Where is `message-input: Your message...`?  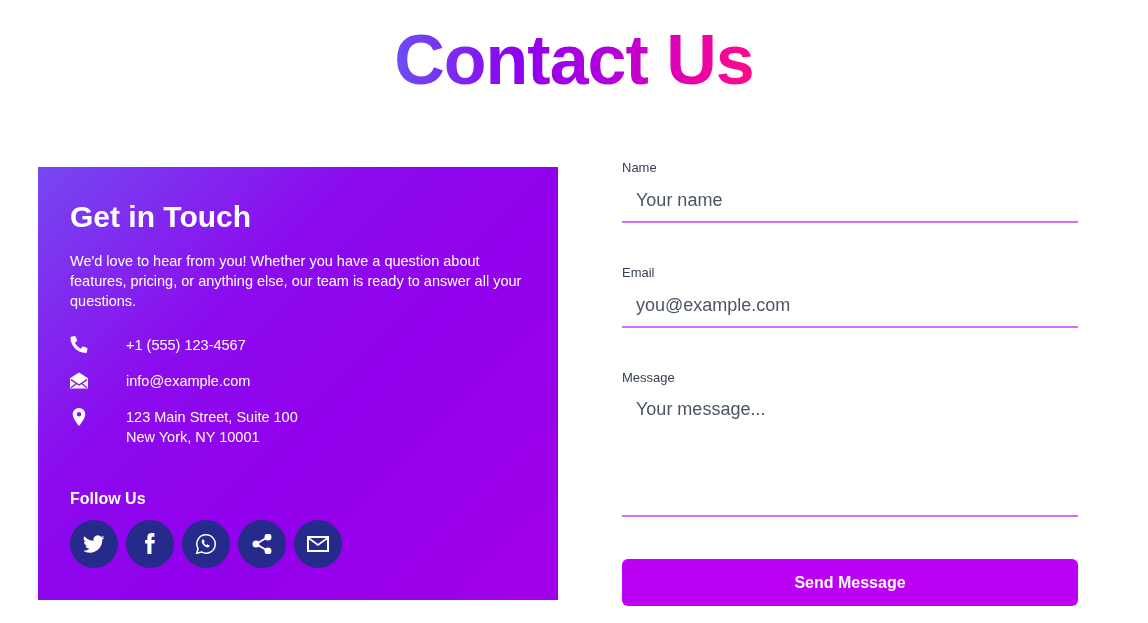 message-input: Your message... is located at coordinates (850, 453).